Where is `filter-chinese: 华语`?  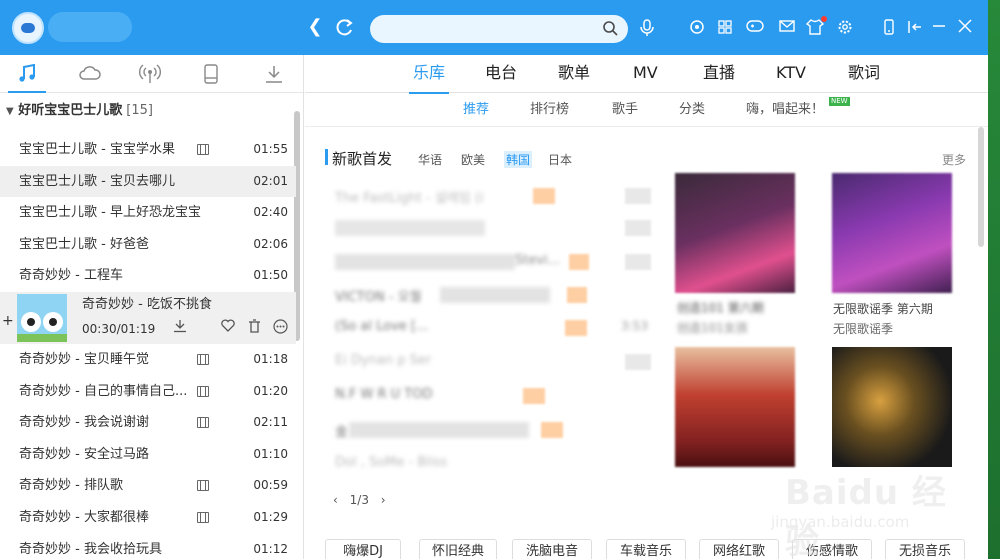
filter-chinese: 华语 is located at coordinates (430, 159).